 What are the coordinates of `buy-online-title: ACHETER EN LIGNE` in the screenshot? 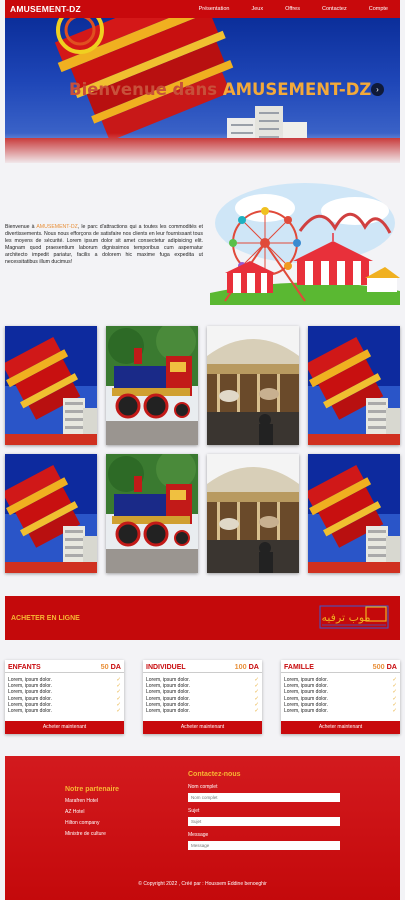 It's located at (45, 618).